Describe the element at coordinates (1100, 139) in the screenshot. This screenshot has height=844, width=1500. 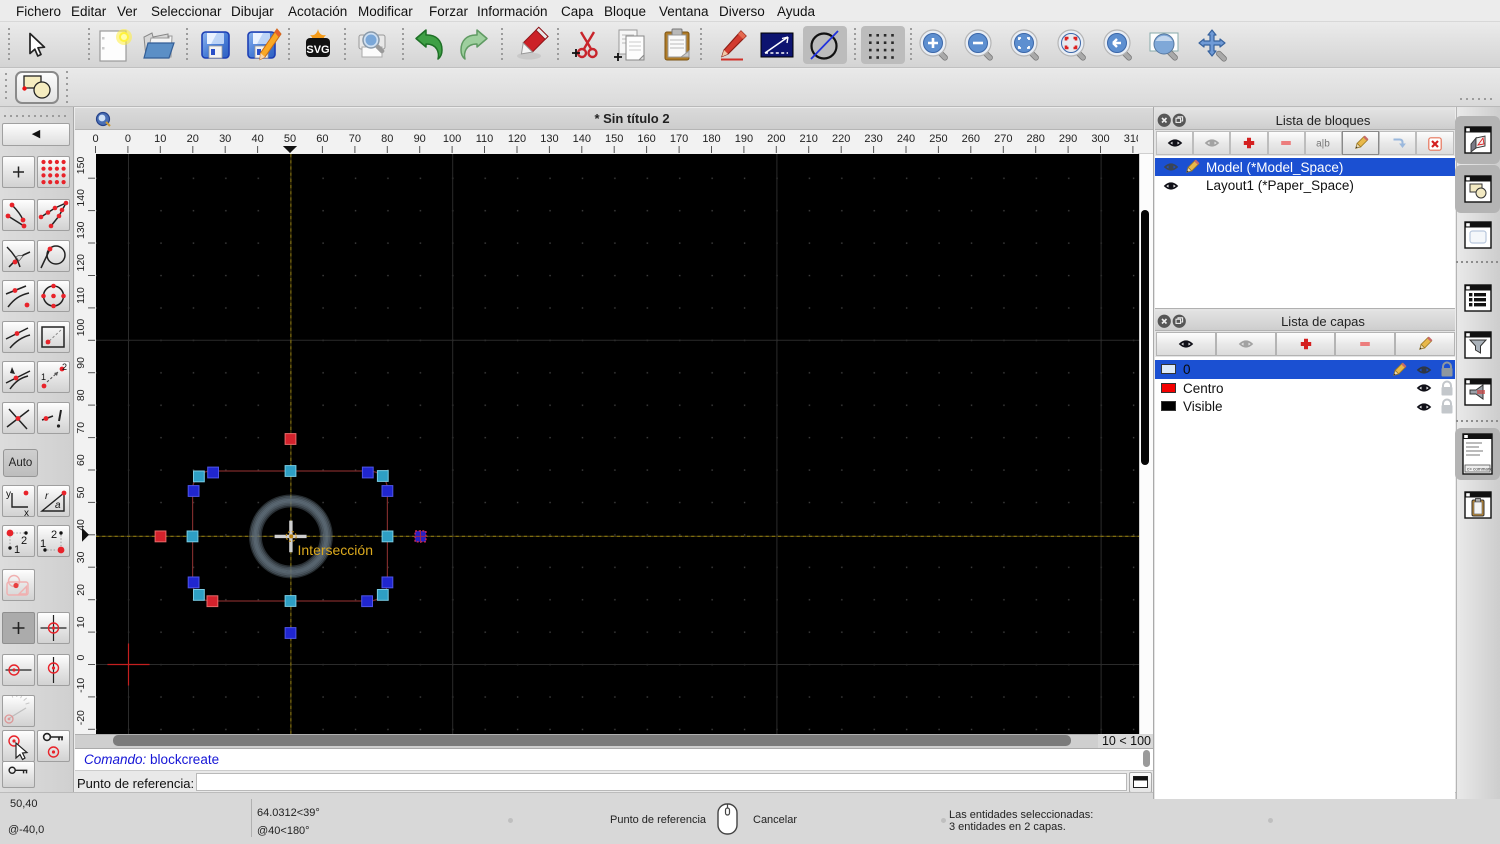
I see `svg-text: 300` at that location.